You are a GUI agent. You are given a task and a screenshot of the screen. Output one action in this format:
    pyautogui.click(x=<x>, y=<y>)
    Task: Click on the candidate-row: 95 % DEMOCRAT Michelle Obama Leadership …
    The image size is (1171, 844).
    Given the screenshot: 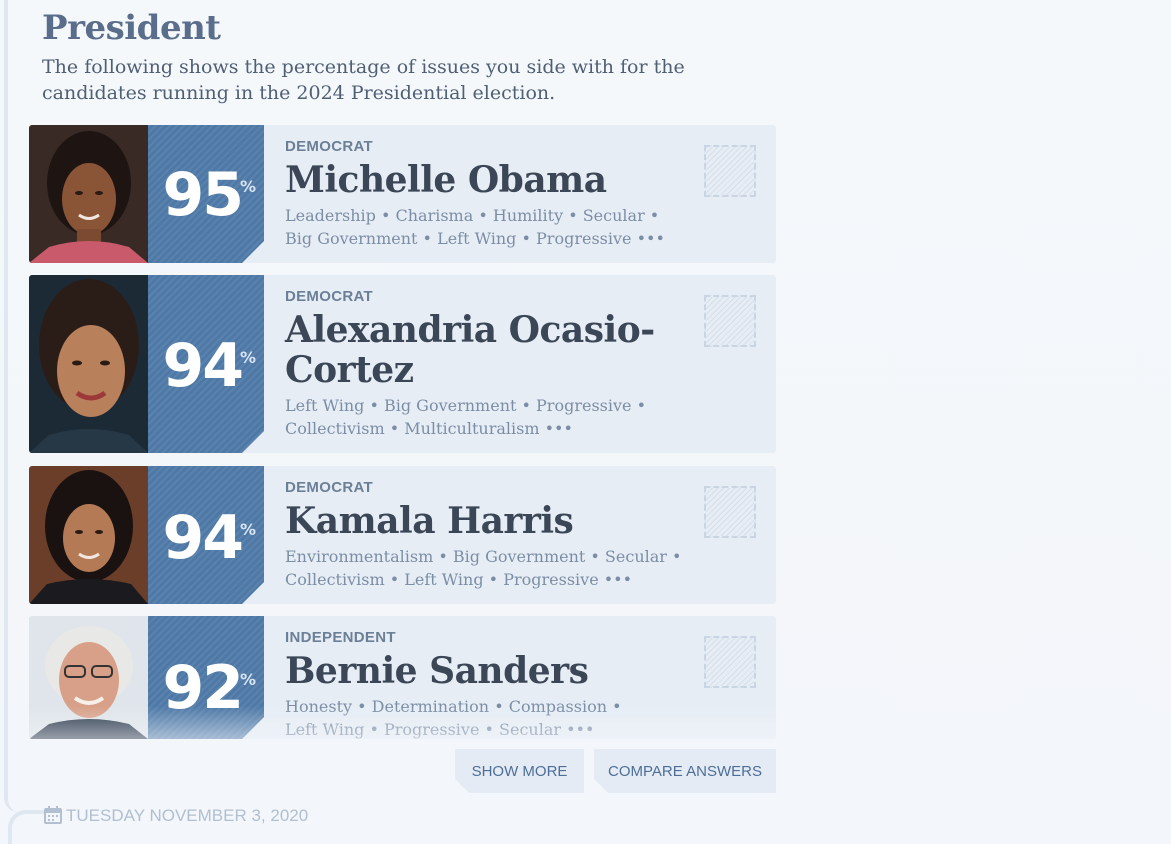 What is the action you would take?
    pyautogui.click(x=402, y=194)
    